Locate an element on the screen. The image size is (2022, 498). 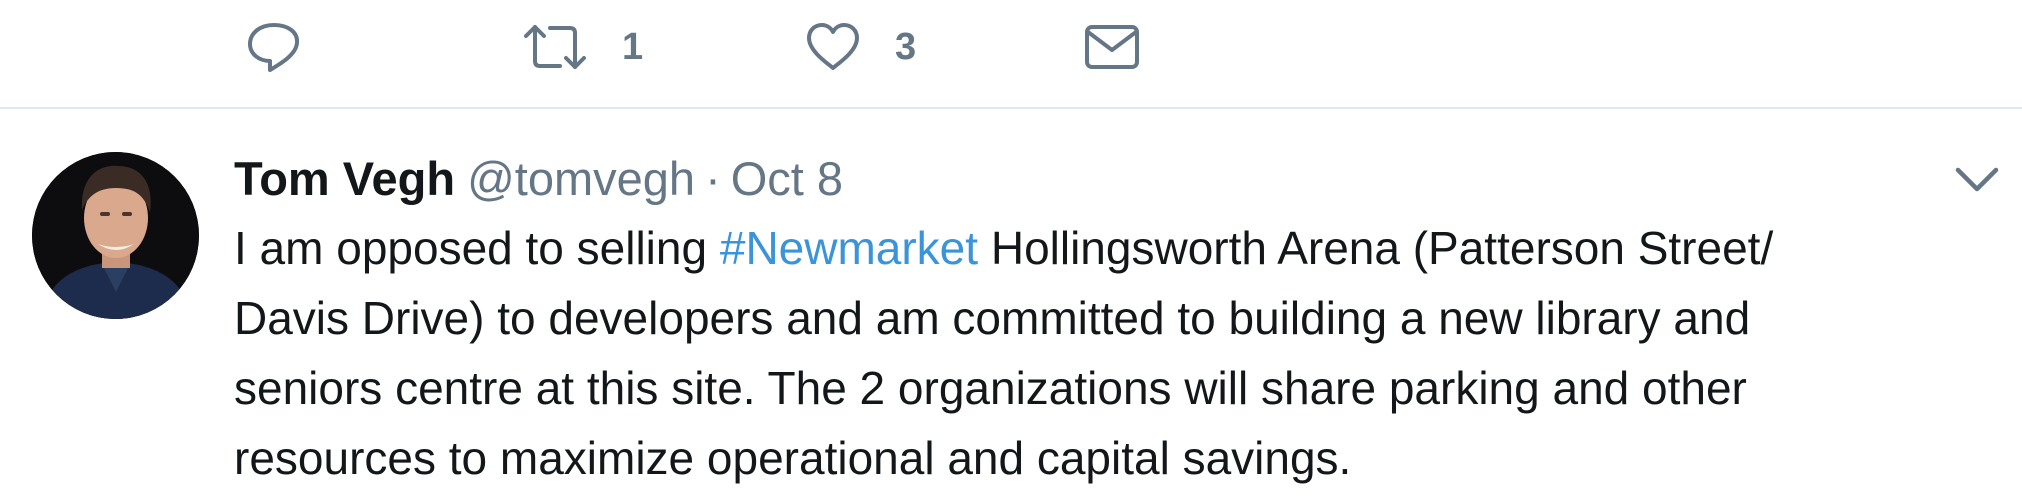
chevron-down-icon is located at coordinates (1977, 179).